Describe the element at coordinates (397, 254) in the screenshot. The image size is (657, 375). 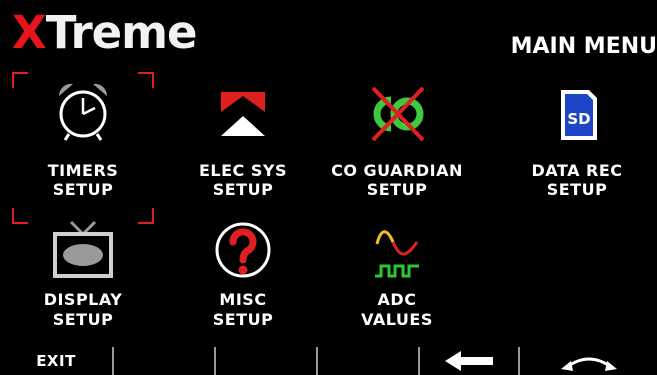
I see `waveform-icon` at that location.